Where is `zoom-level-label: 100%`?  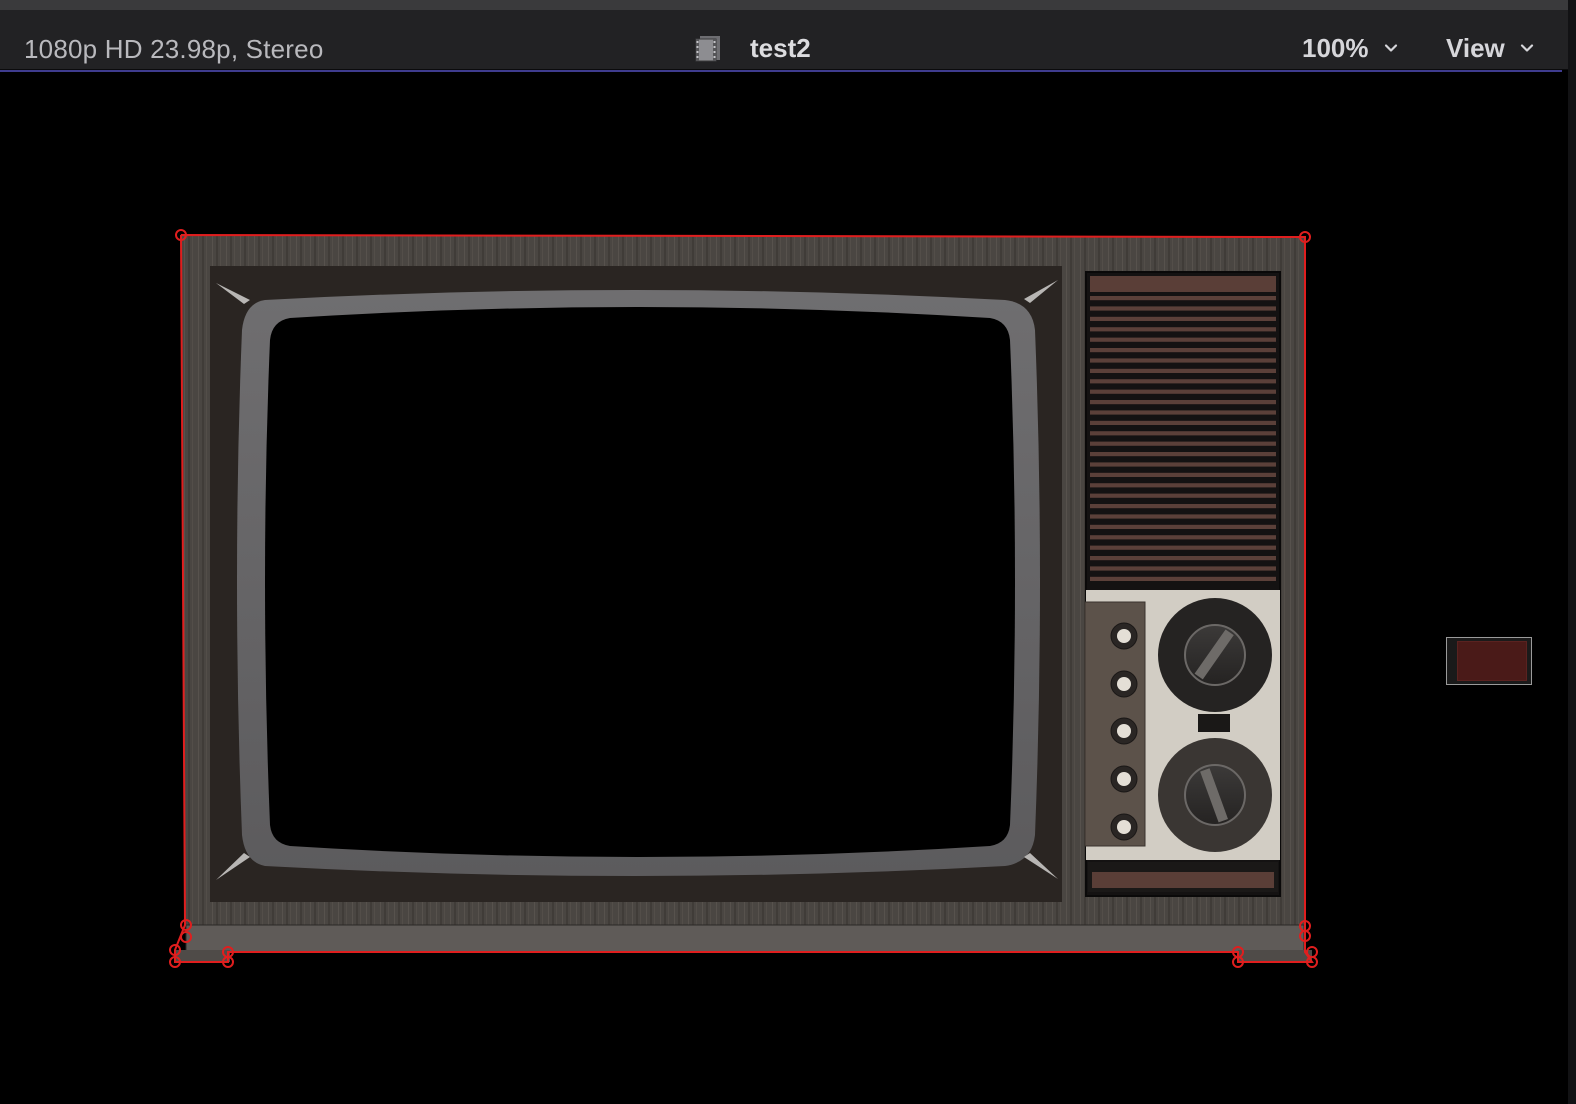
zoom-level-label: 100% is located at coordinates (1335, 47).